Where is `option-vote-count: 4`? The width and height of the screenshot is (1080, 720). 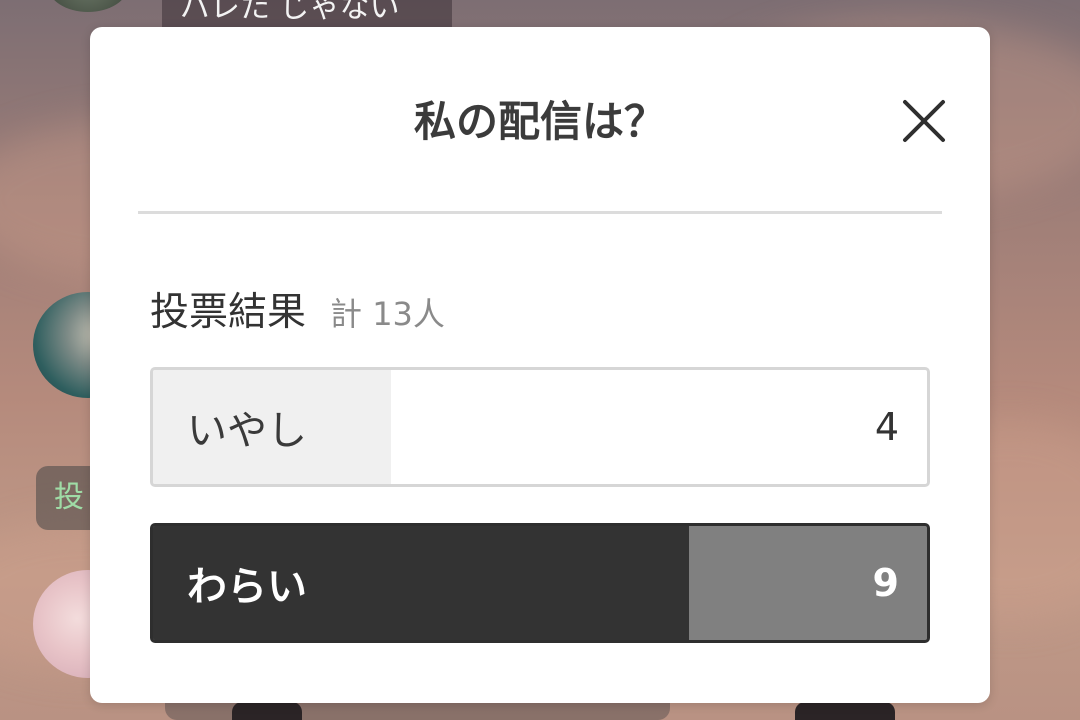 option-vote-count: 4 is located at coordinates (886, 427).